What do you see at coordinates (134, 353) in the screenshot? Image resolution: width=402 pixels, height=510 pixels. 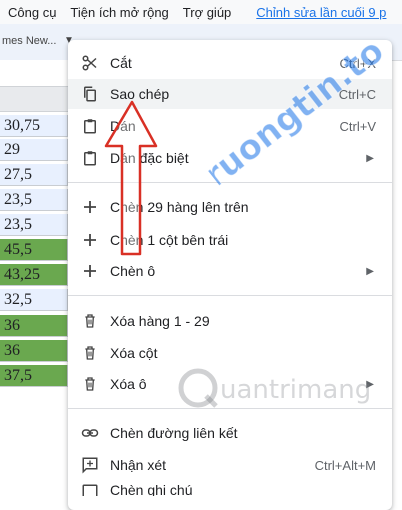 I see `menu-item-label: Xóa cột` at bounding box center [134, 353].